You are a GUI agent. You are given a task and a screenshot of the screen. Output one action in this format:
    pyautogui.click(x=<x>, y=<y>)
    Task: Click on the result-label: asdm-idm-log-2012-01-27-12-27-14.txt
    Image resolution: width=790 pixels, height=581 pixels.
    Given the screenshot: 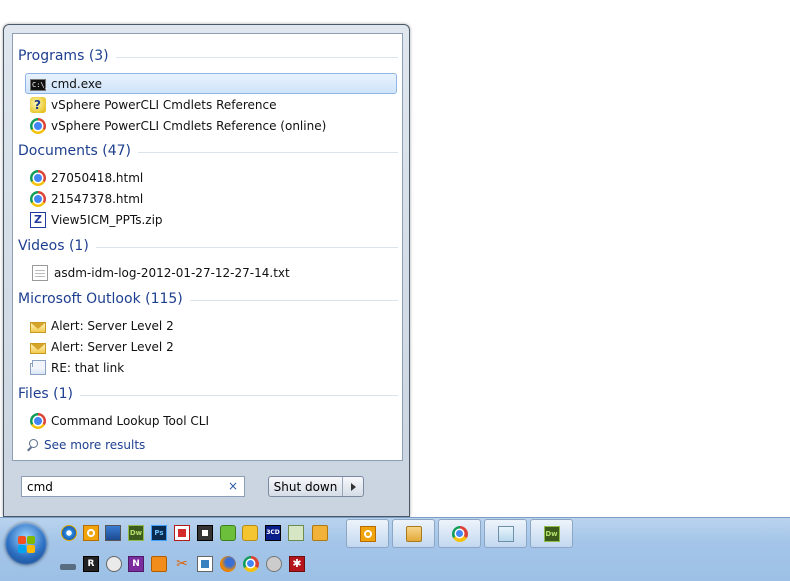 What is the action you would take?
    pyautogui.click(x=172, y=272)
    